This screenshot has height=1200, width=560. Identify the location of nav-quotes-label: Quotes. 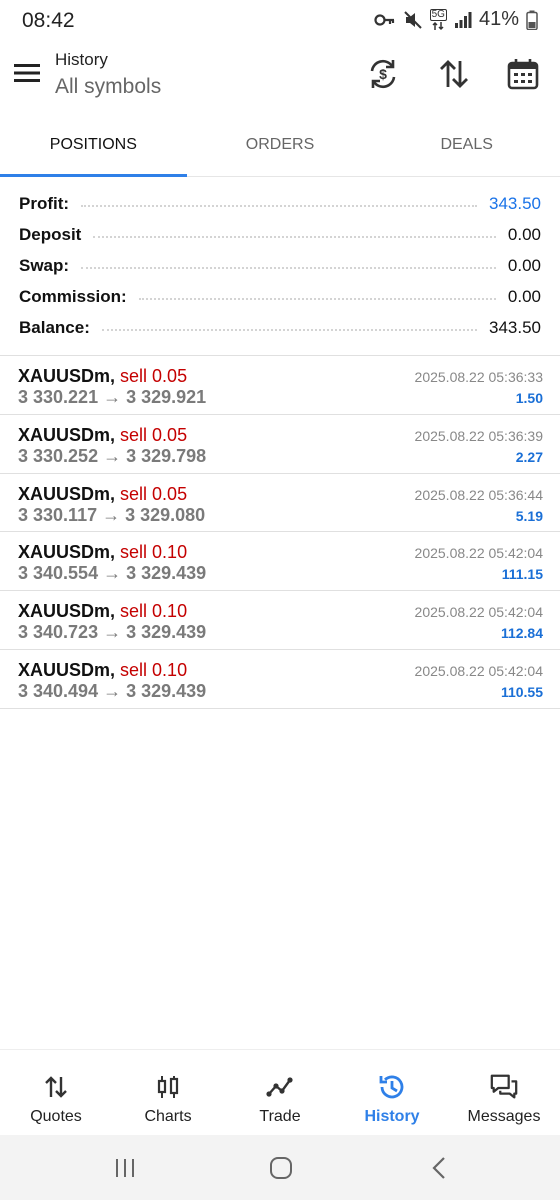
(56, 1116).